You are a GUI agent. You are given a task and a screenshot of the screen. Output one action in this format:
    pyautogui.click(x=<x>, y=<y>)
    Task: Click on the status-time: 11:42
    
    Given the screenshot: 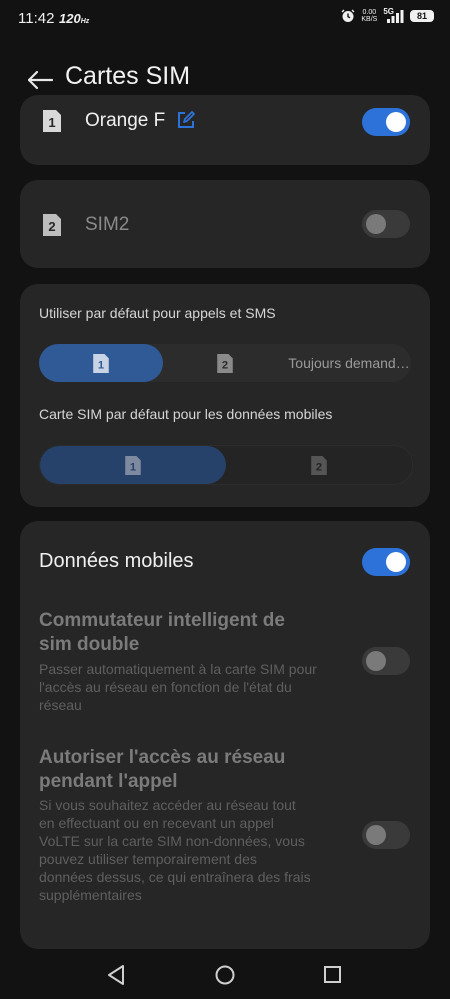 What is the action you would take?
    pyautogui.click(x=36, y=18)
    